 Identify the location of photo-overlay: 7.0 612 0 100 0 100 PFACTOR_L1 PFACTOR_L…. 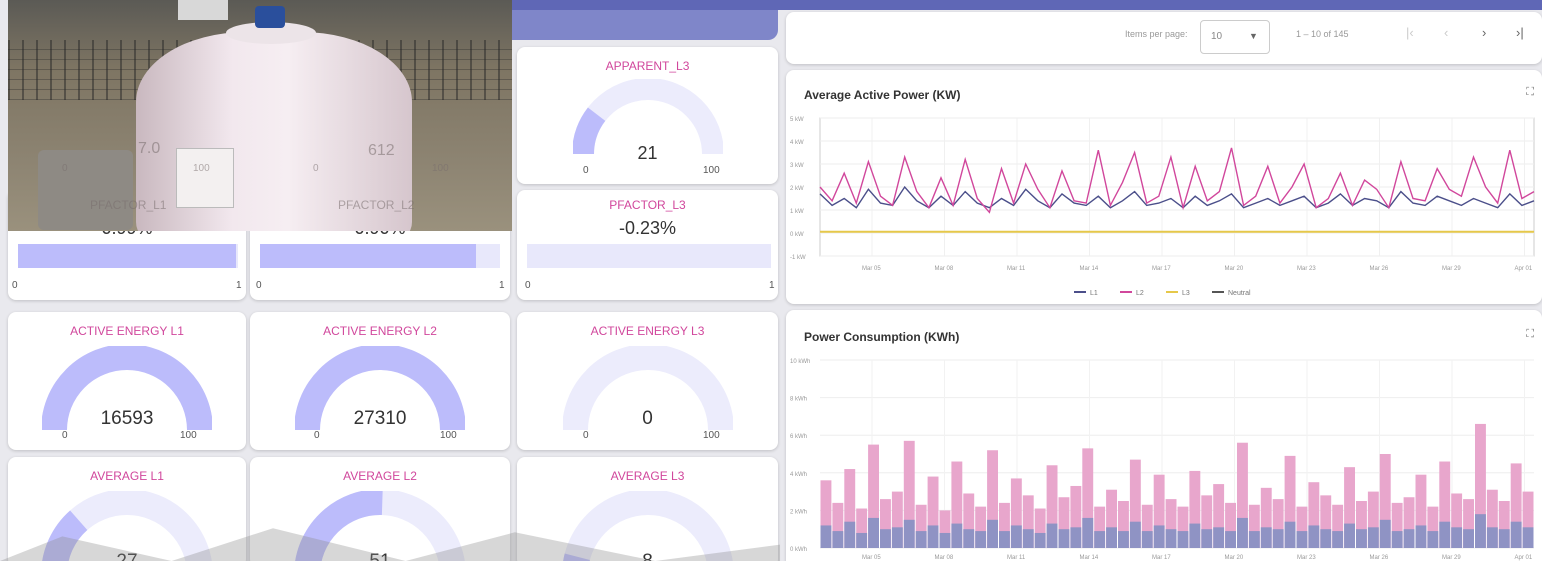
(260, 115).